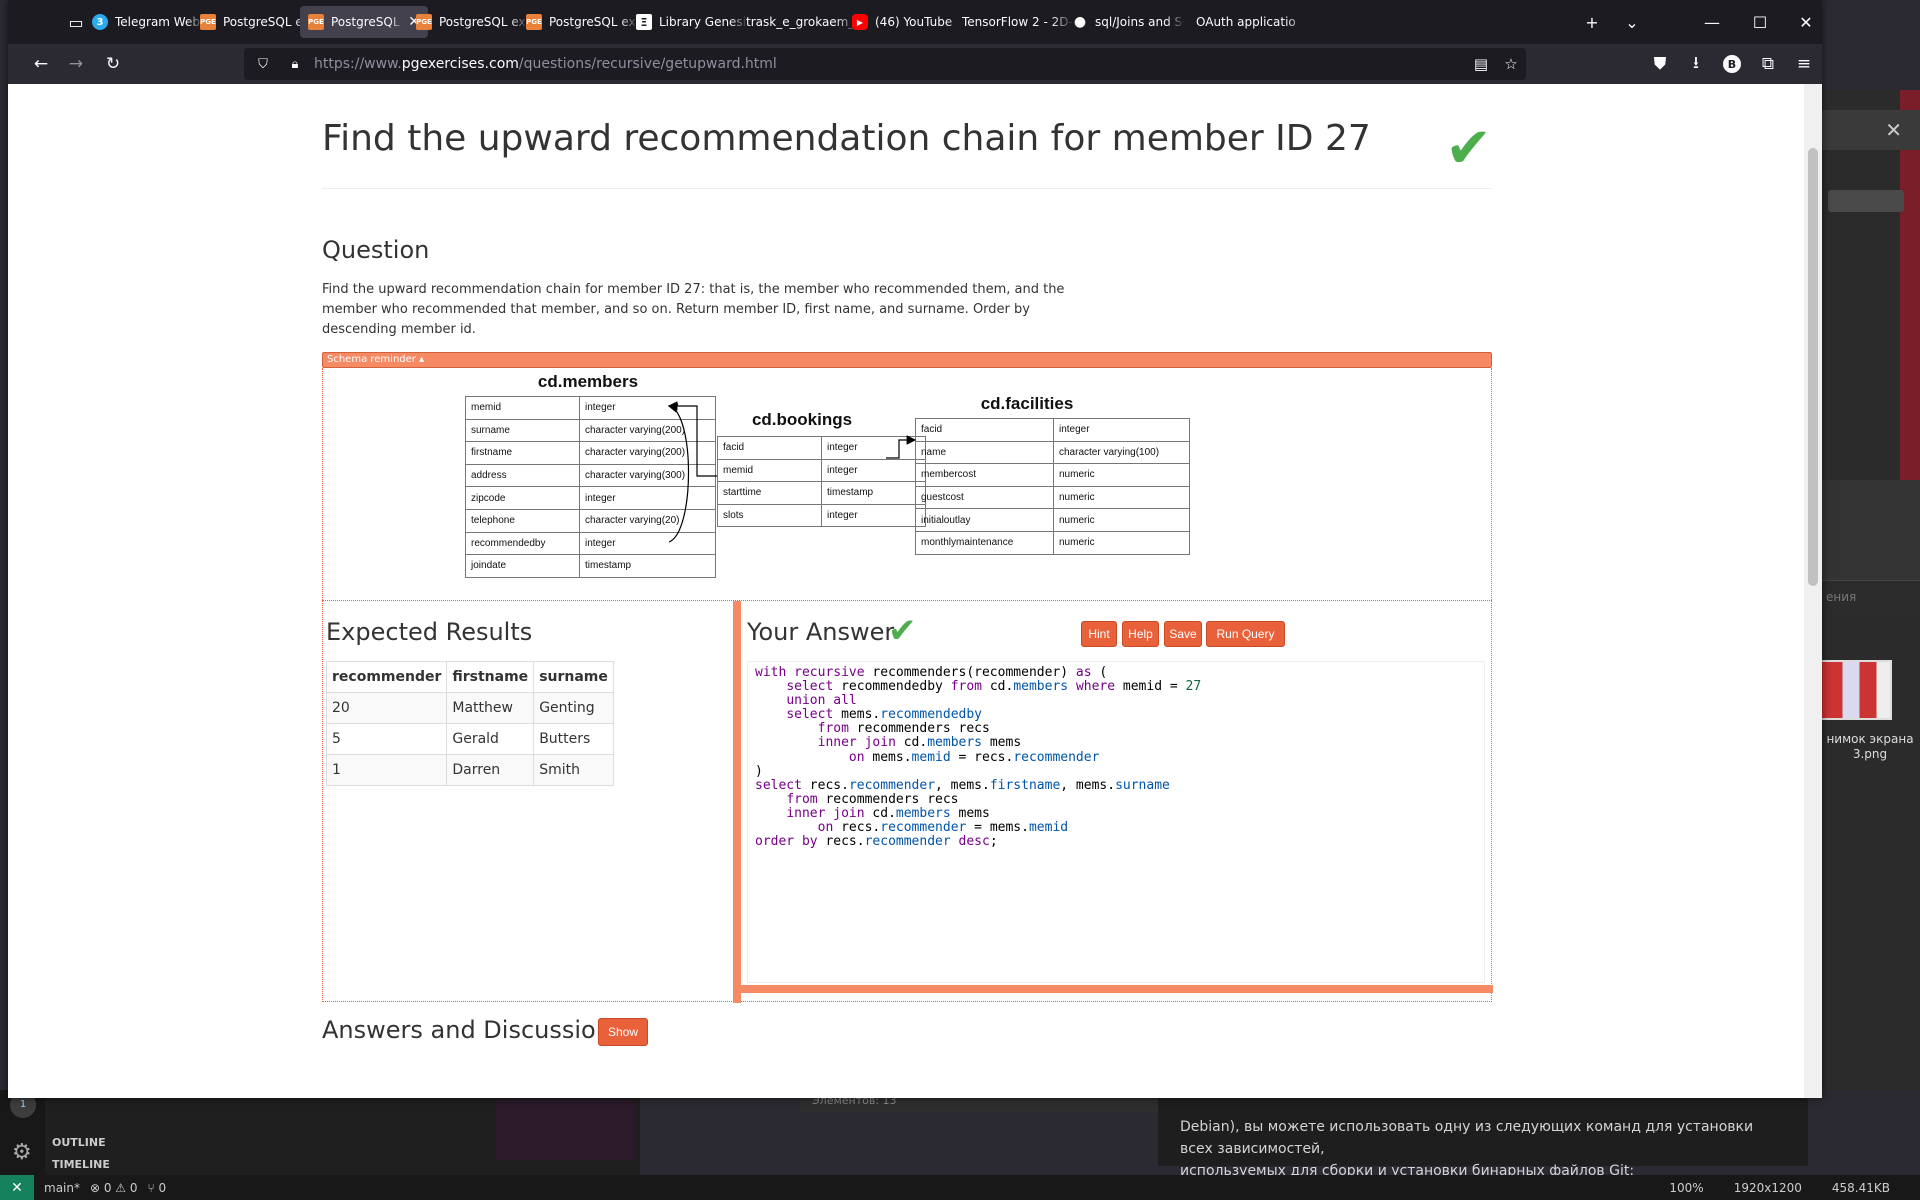 This screenshot has height=1200, width=1920. What do you see at coordinates (1592, 22) in the screenshot?
I see `new-tab-icon: +` at bounding box center [1592, 22].